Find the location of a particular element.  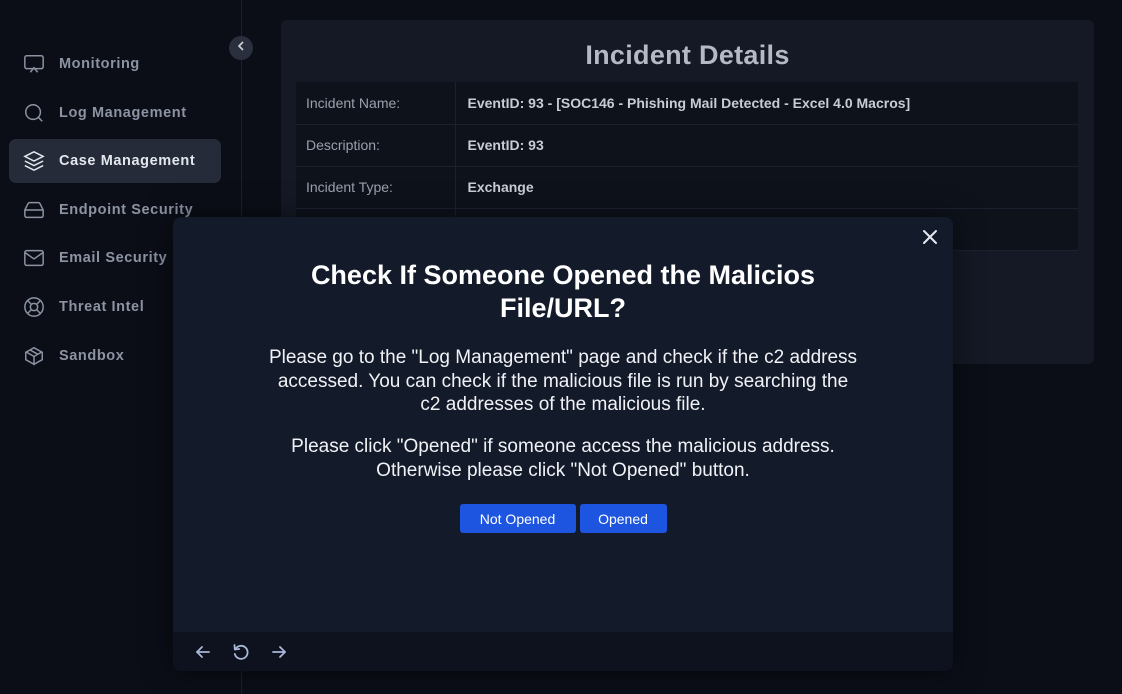

lifebuoy-icon is located at coordinates (34, 307).